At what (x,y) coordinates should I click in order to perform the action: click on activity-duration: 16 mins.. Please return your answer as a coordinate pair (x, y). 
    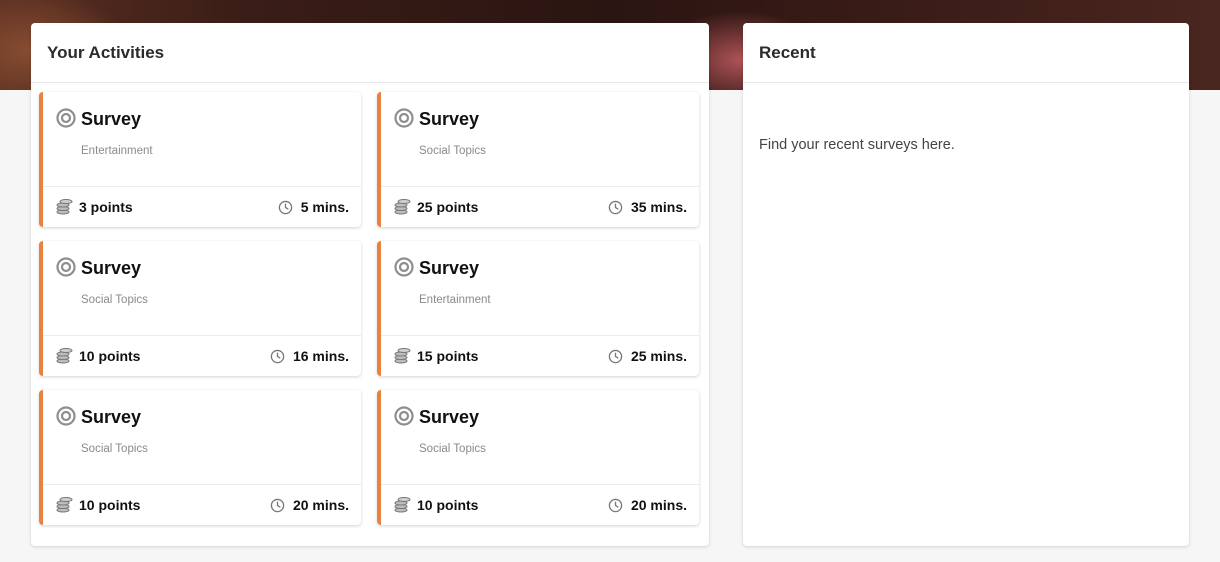
    Looking at the image, I should click on (309, 356).